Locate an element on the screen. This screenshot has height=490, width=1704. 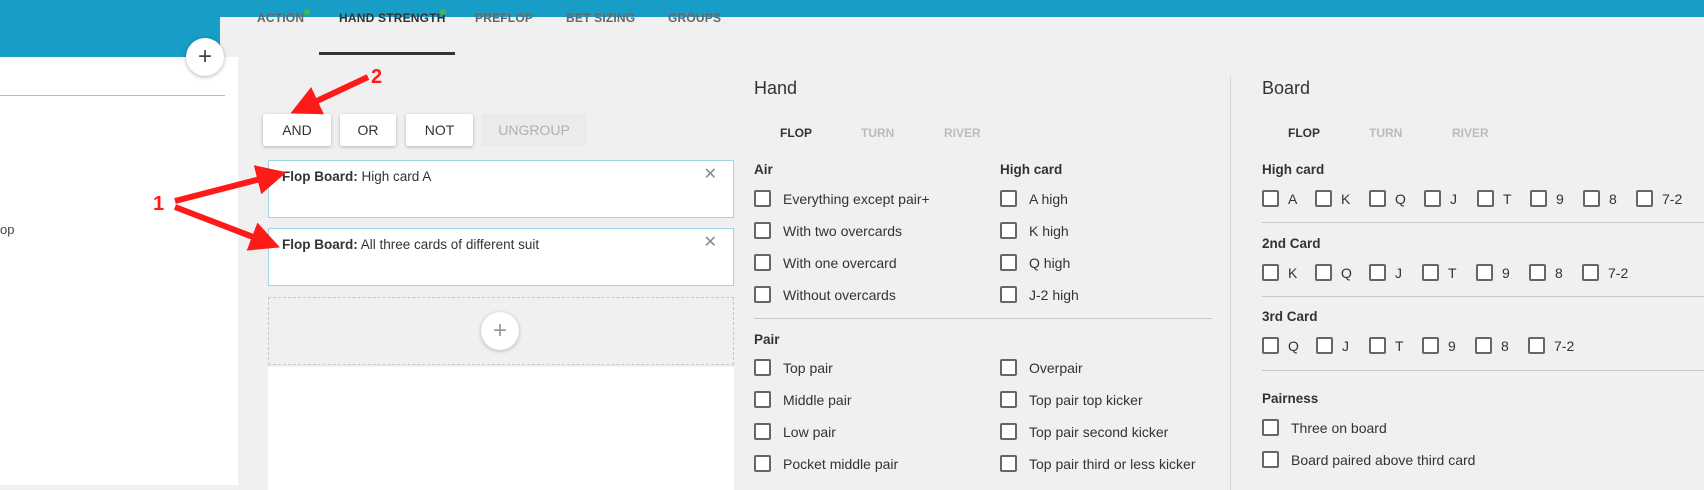
arrow-to-first-condition is located at coordinates (230, 184).